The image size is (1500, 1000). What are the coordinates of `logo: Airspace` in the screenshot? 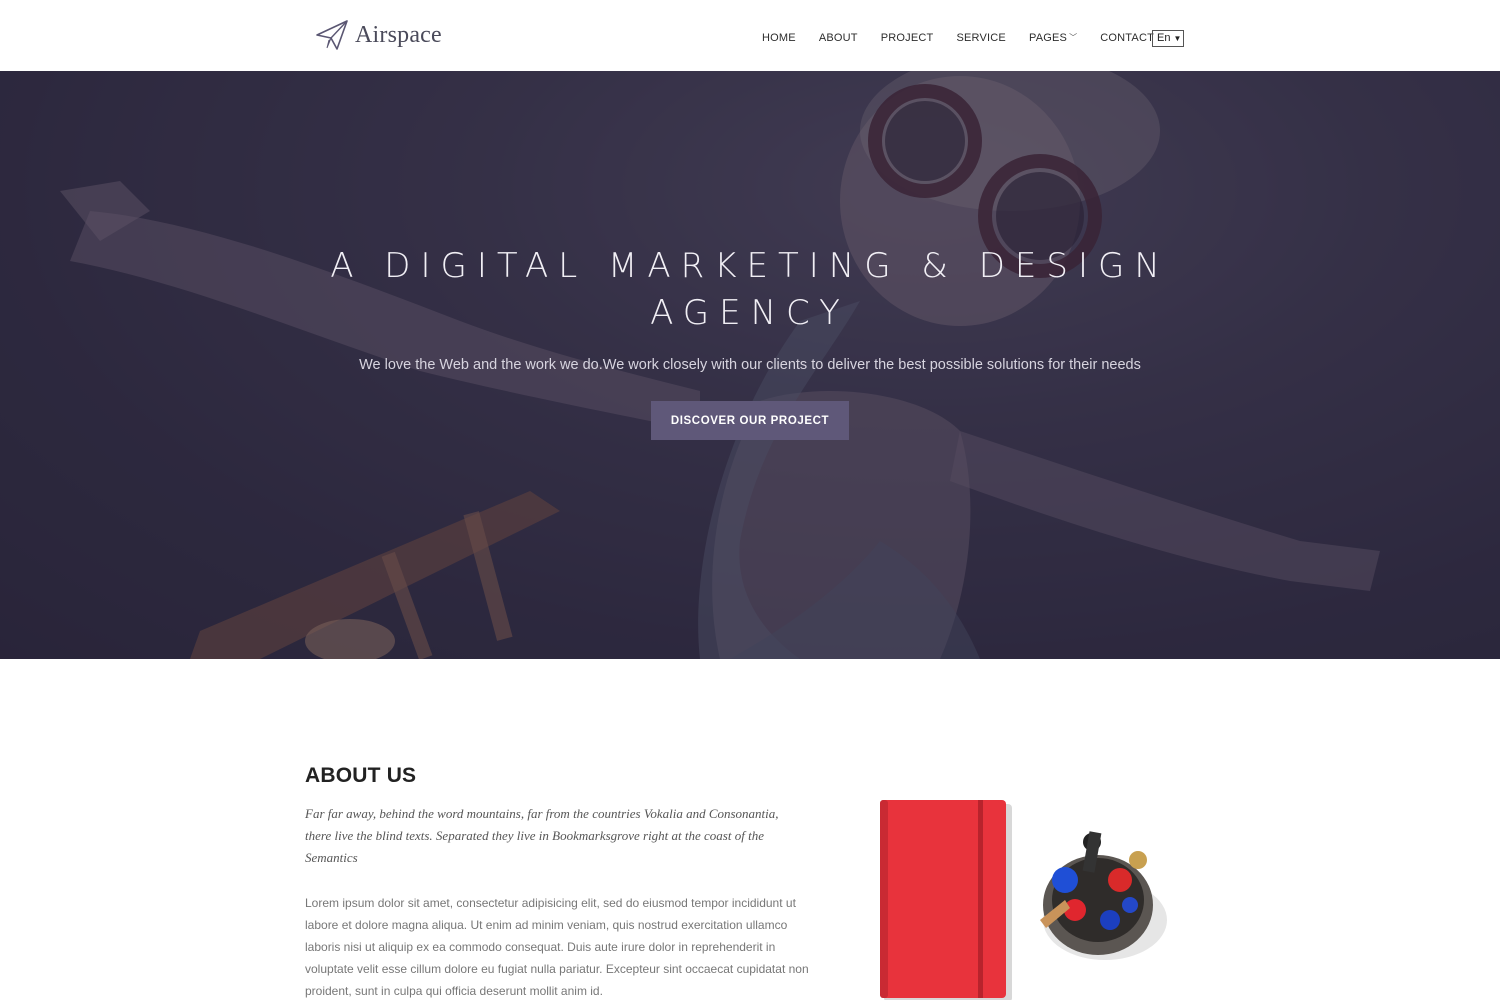 It's located at (378, 35).